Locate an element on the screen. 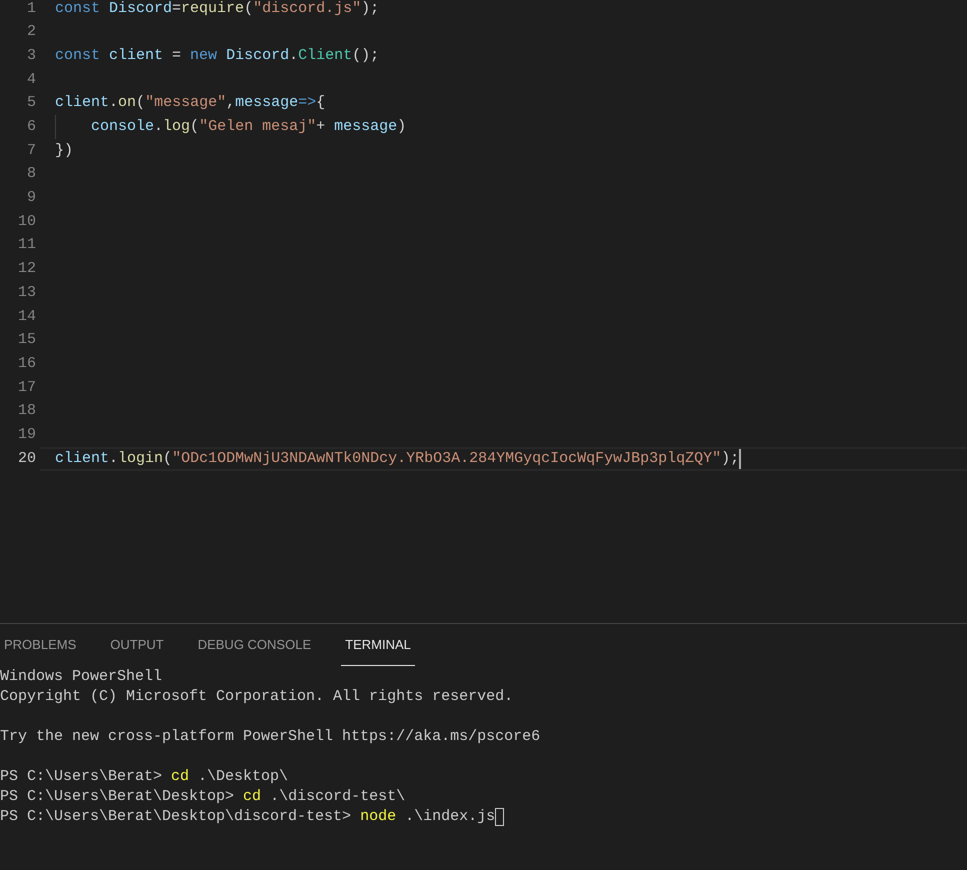 The height and width of the screenshot is (870, 967). line-number: 19 is located at coordinates (26, 434).